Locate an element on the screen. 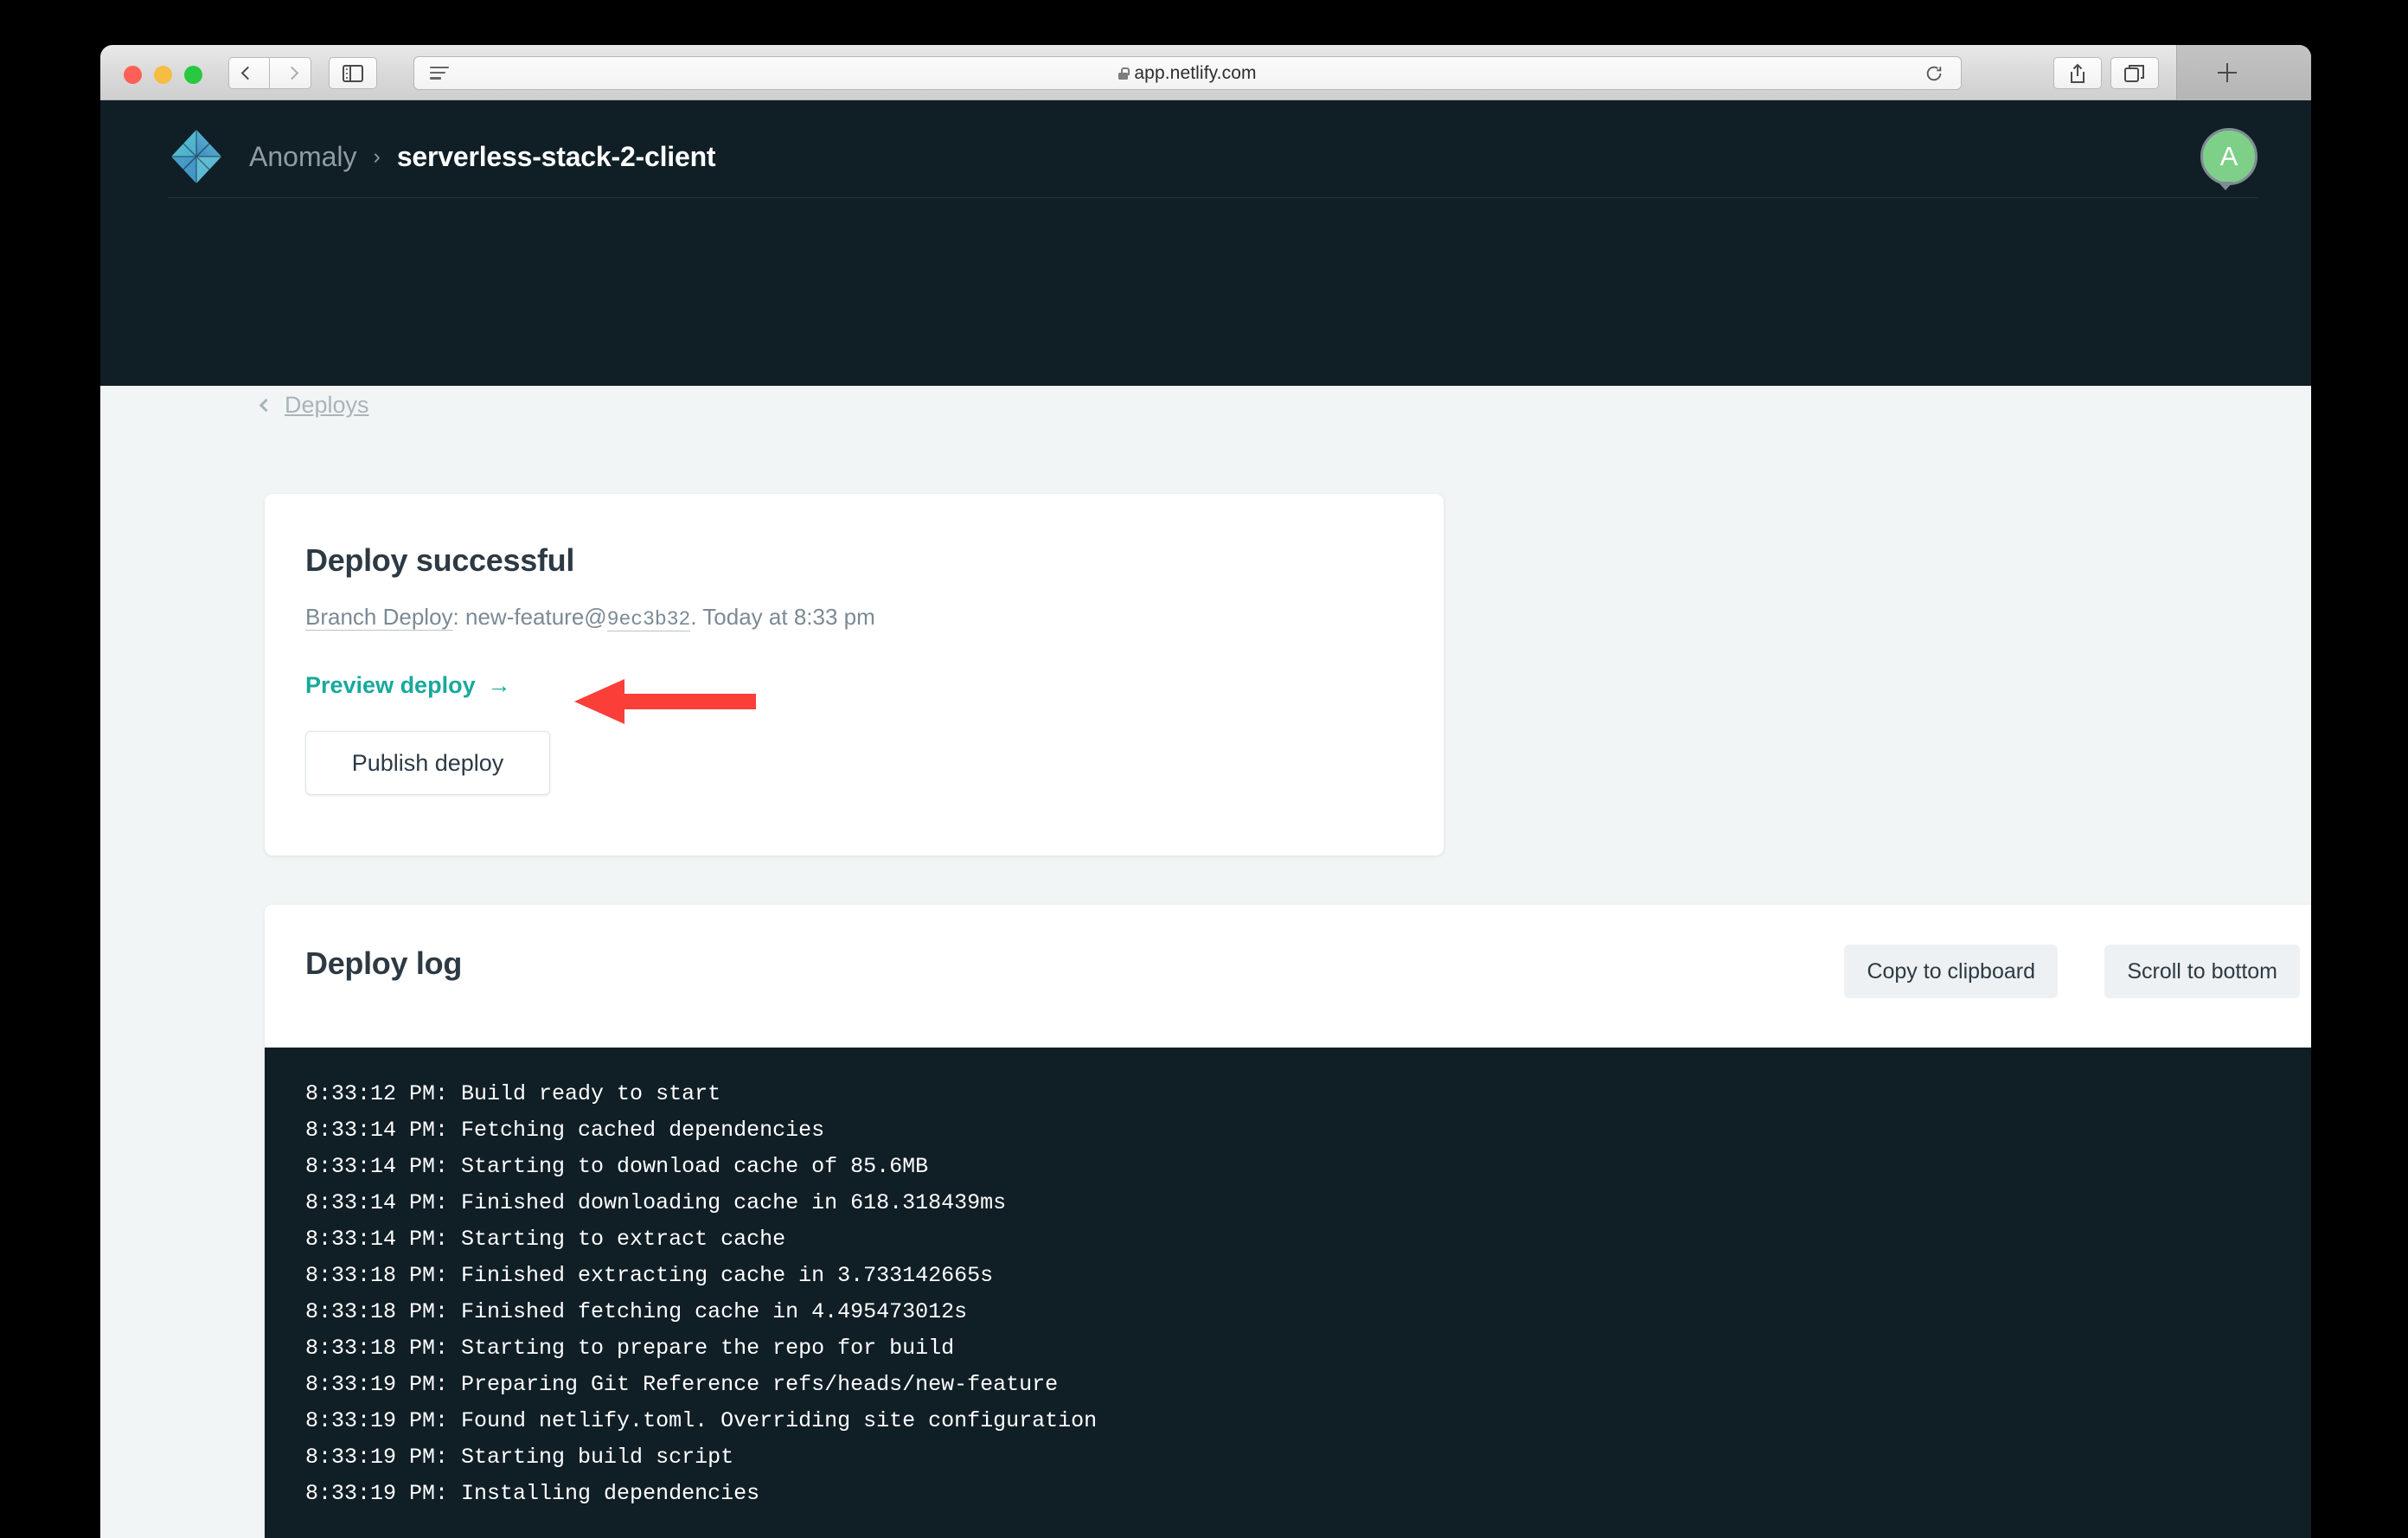  window-controls is located at coordinates (163, 75).